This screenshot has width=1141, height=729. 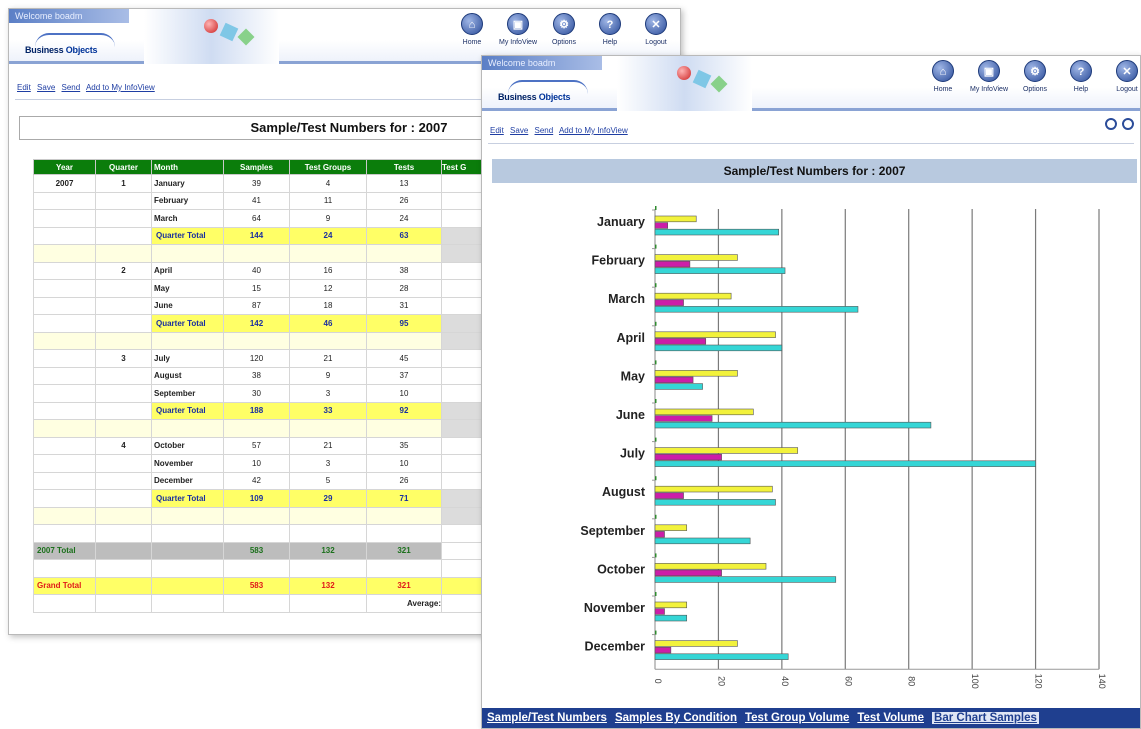 I want to click on table-row: September 30 3 10, so click(x=257, y=393).